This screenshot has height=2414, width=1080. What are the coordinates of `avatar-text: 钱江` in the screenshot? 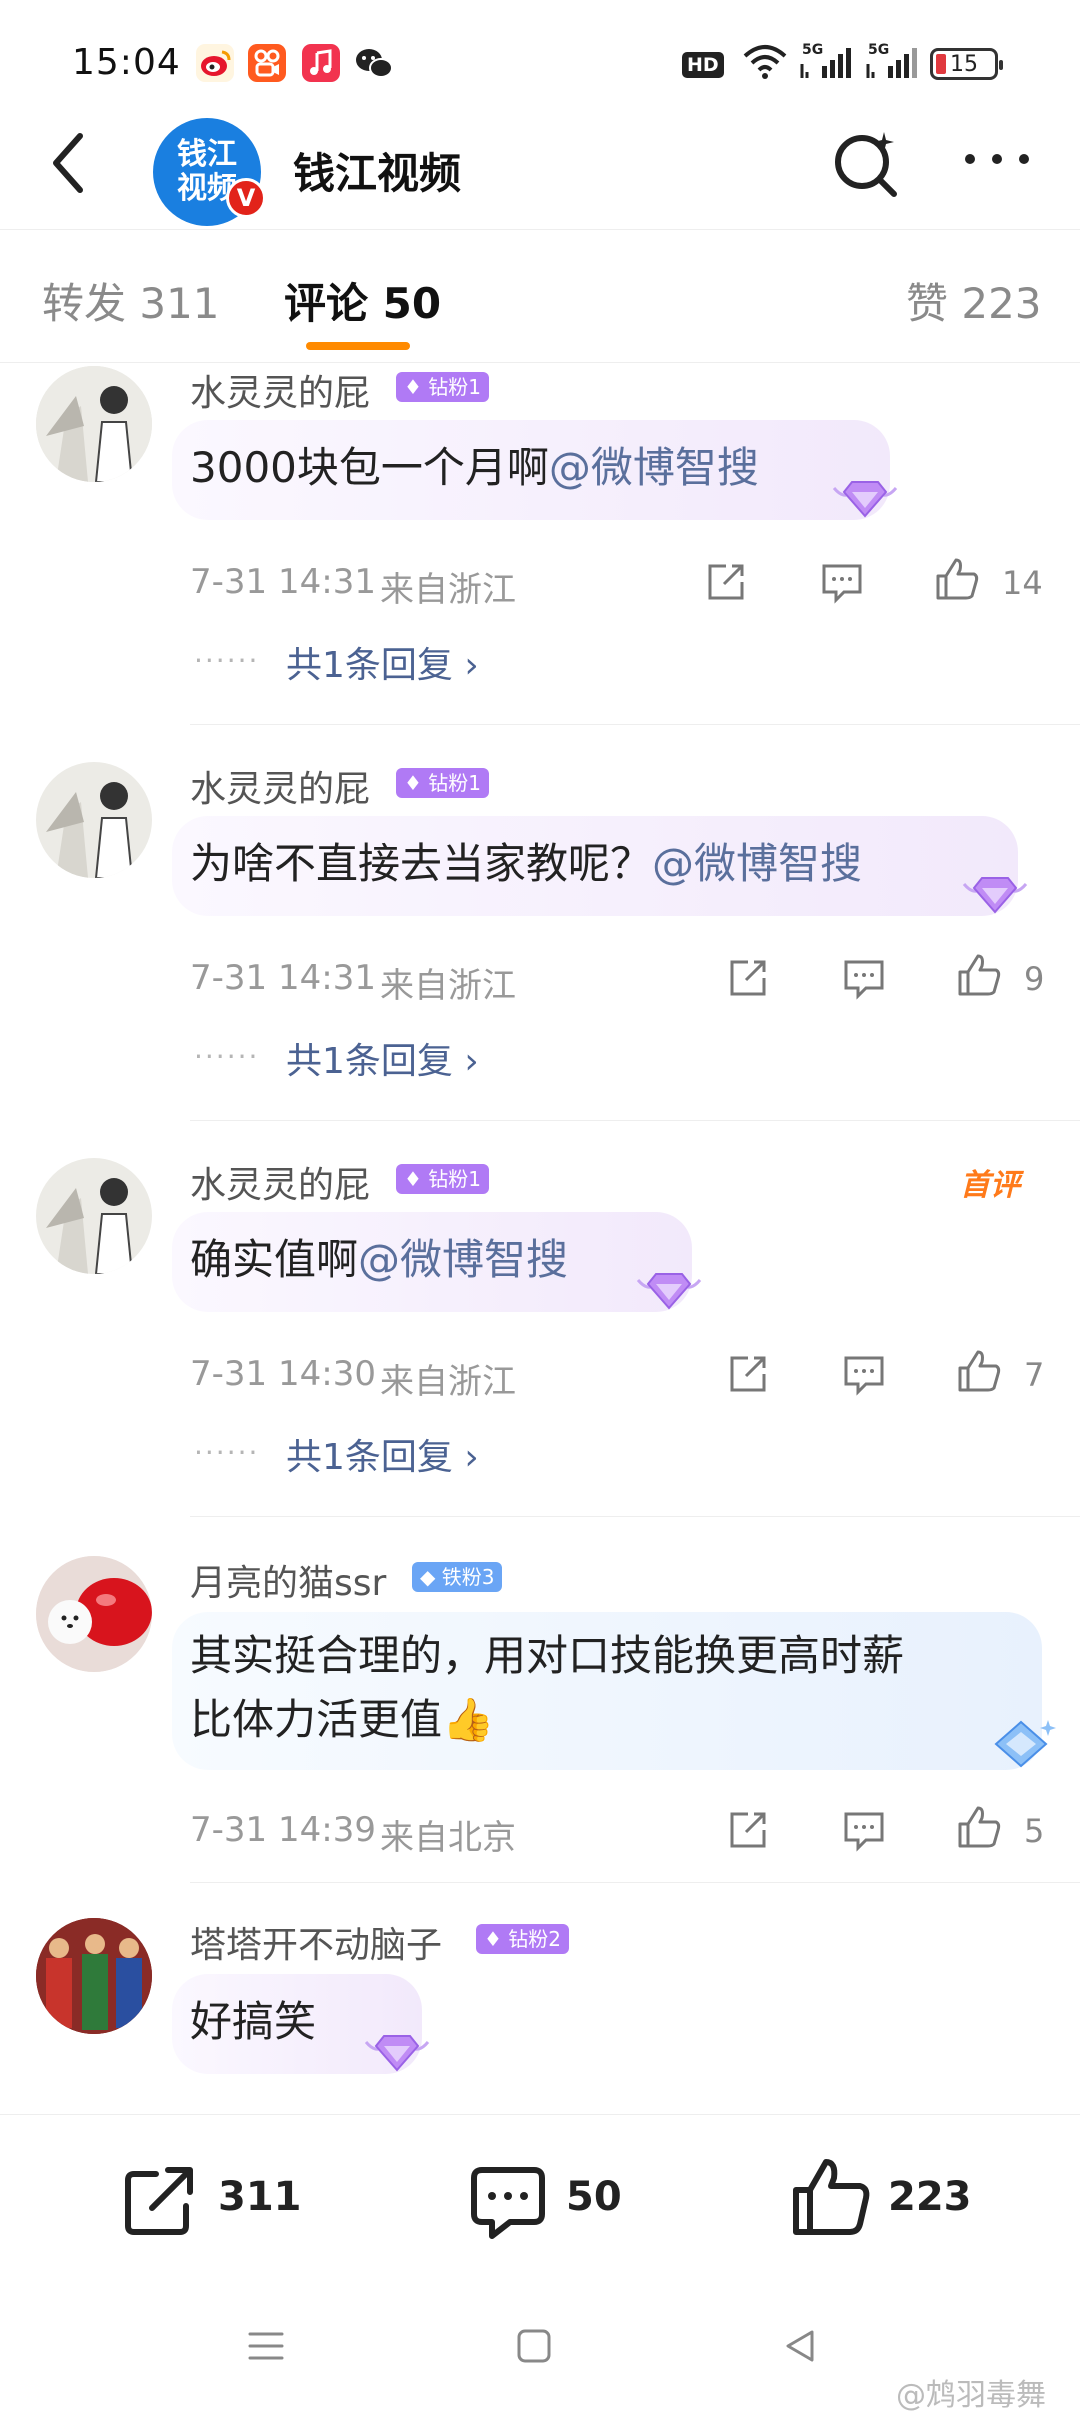 It's located at (207, 154).